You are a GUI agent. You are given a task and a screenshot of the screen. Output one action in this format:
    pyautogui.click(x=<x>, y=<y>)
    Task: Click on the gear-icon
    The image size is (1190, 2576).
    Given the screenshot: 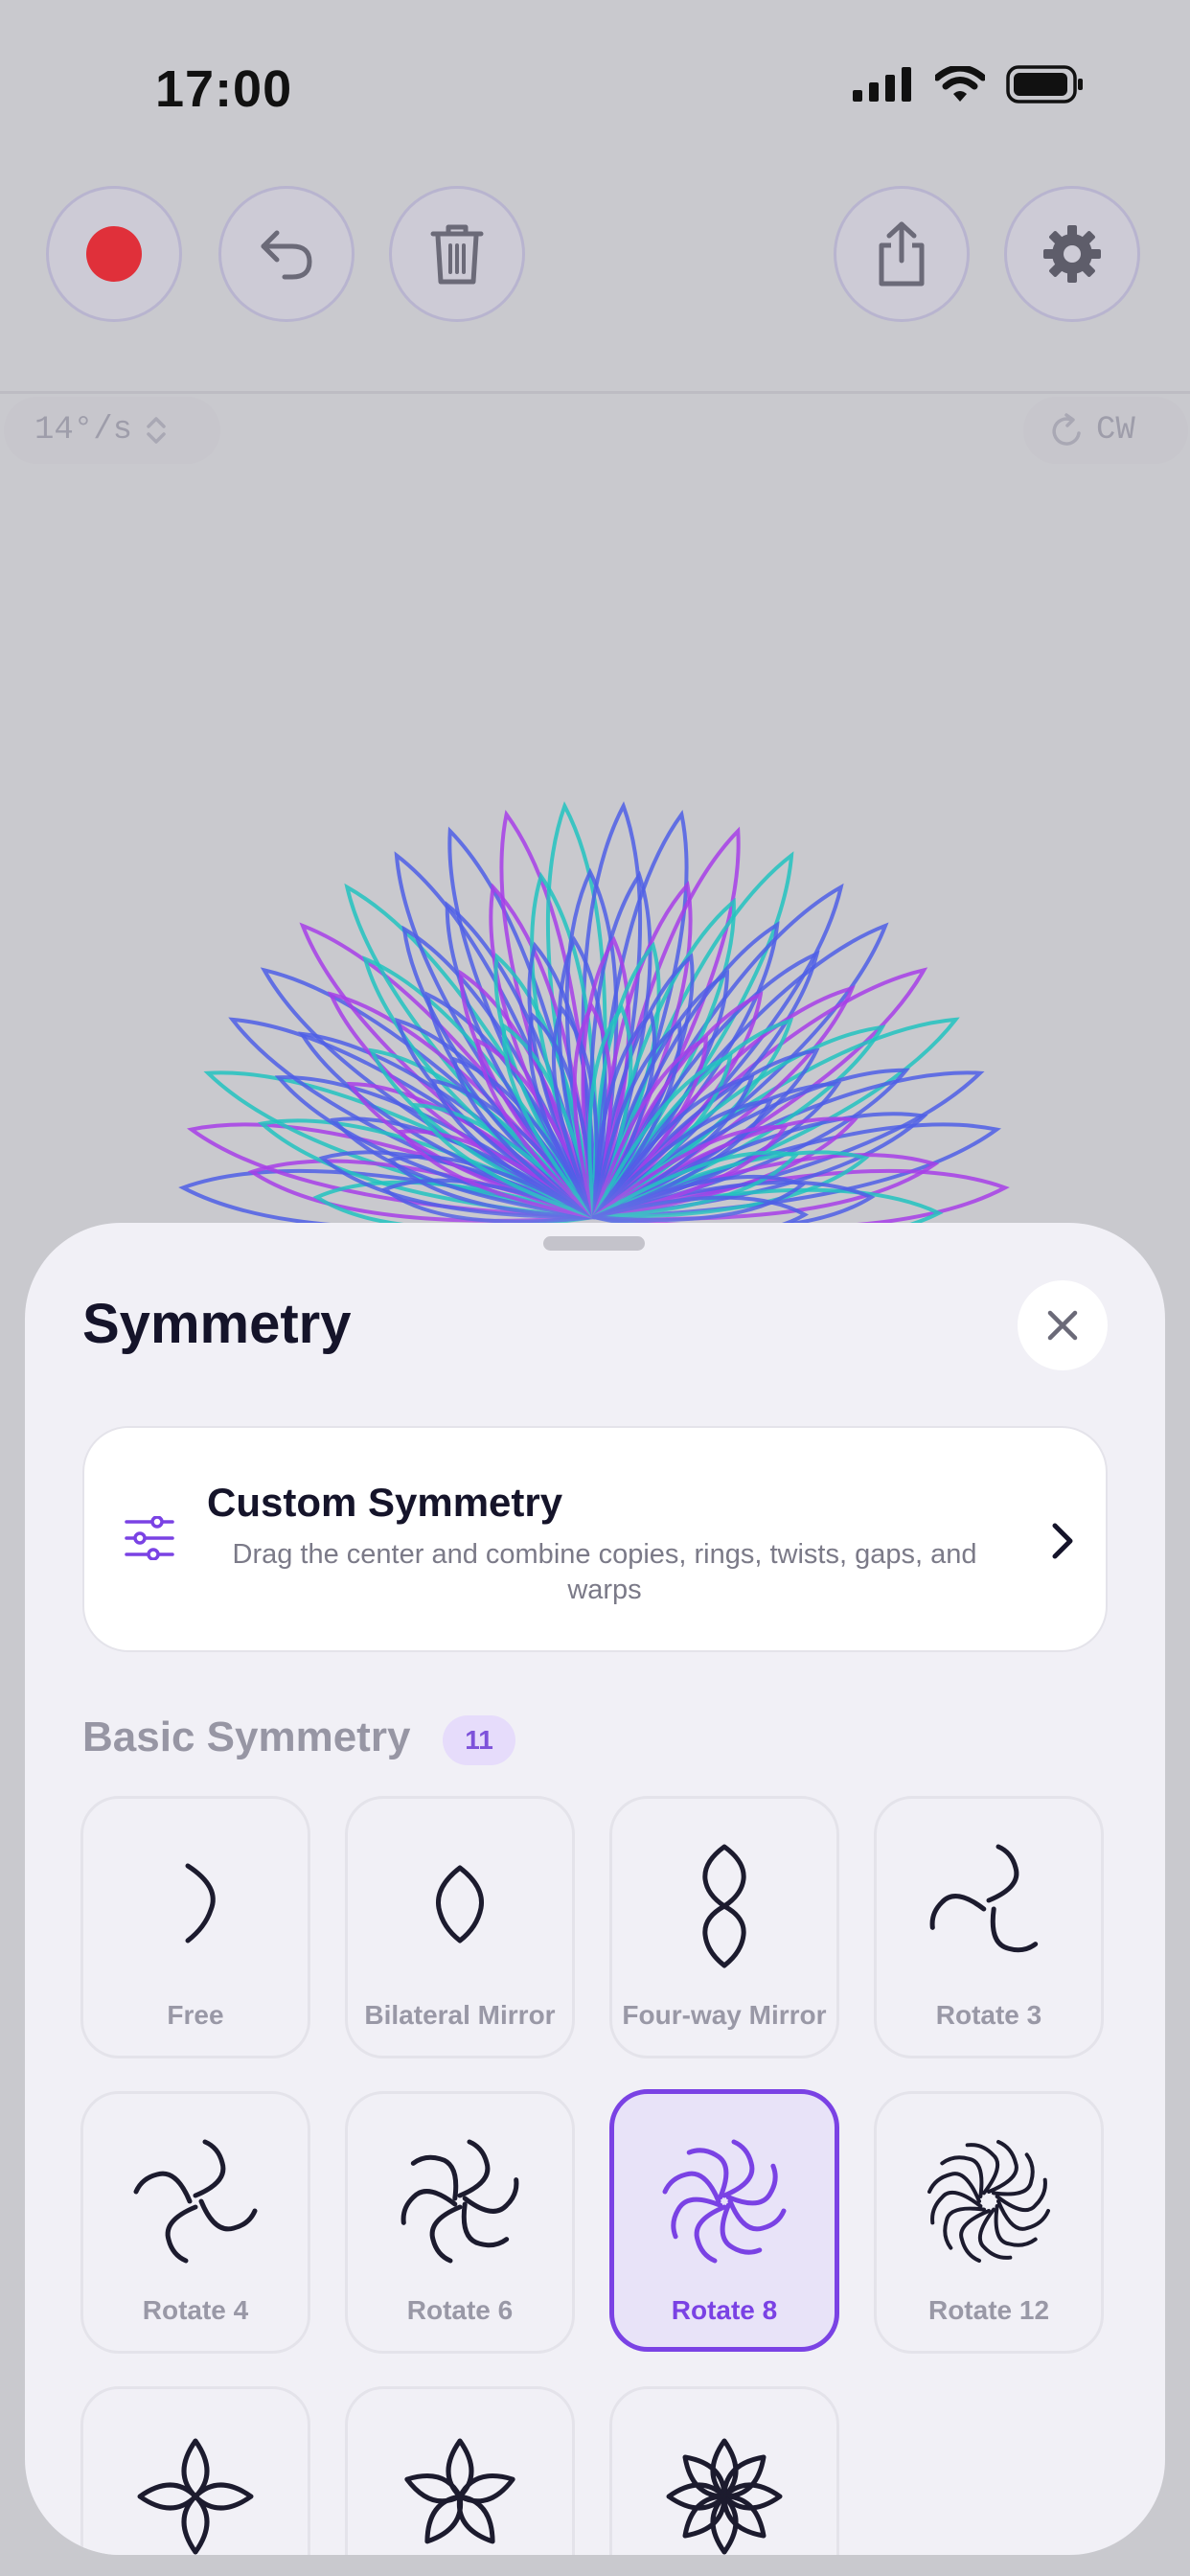 What is the action you would take?
    pyautogui.click(x=1072, y=254)
    